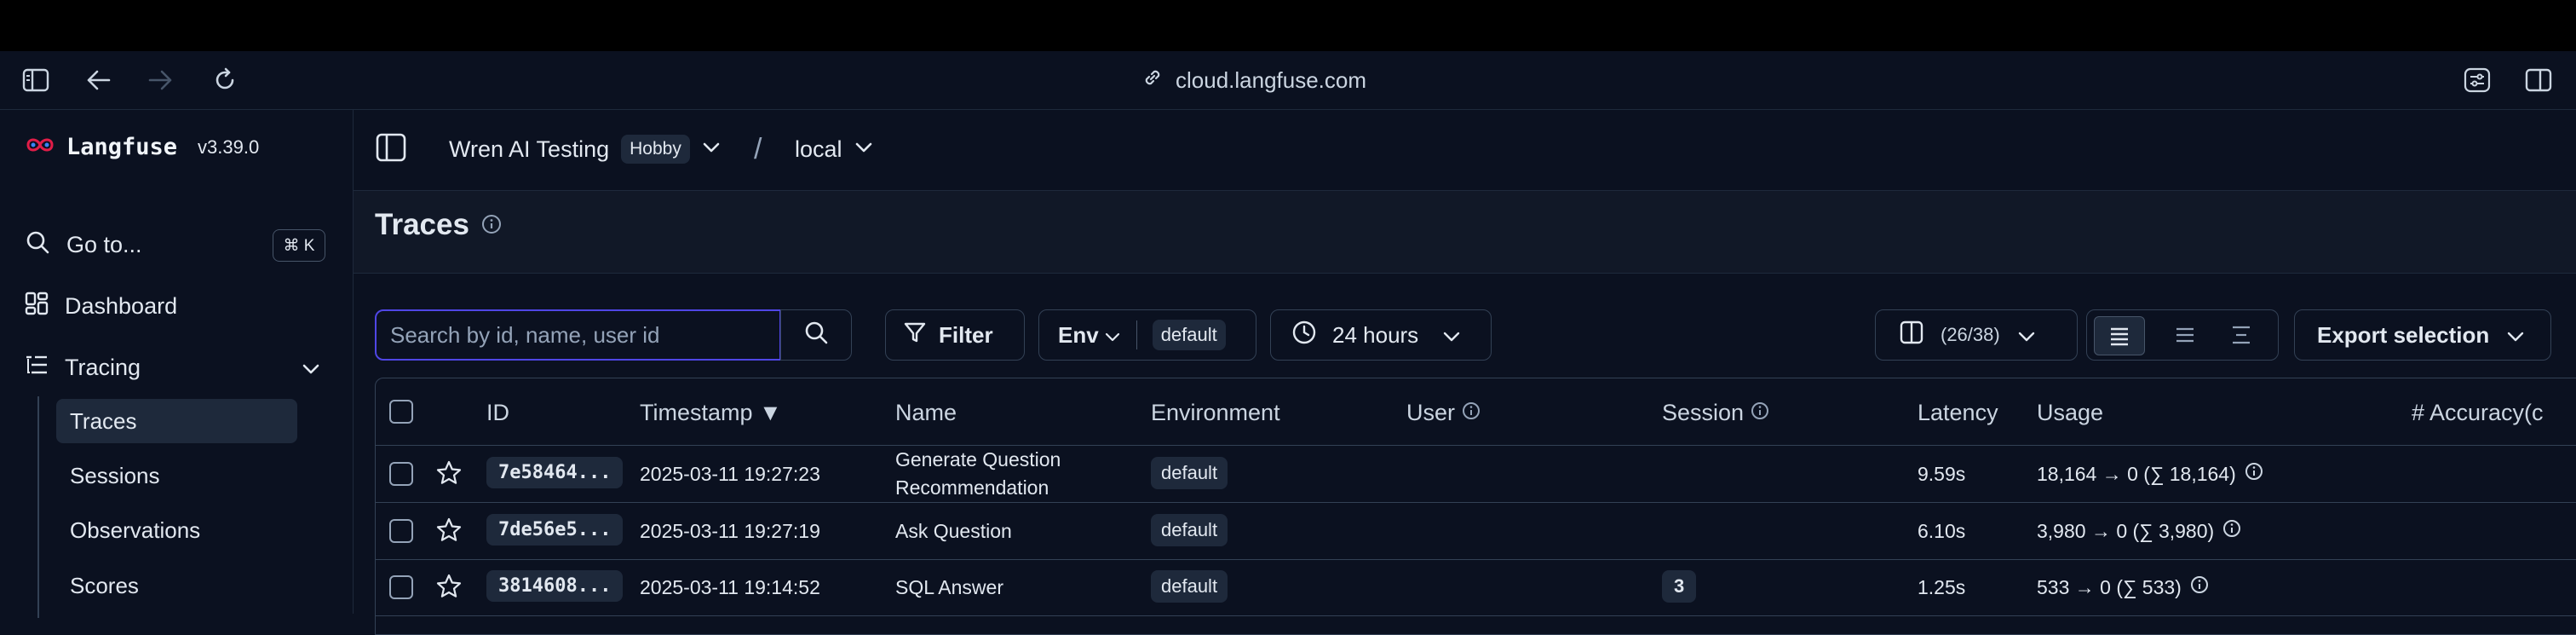  Describe the element at coordinates (38, 507) in the screenshot. I see `submenu-guide-line` at that location.